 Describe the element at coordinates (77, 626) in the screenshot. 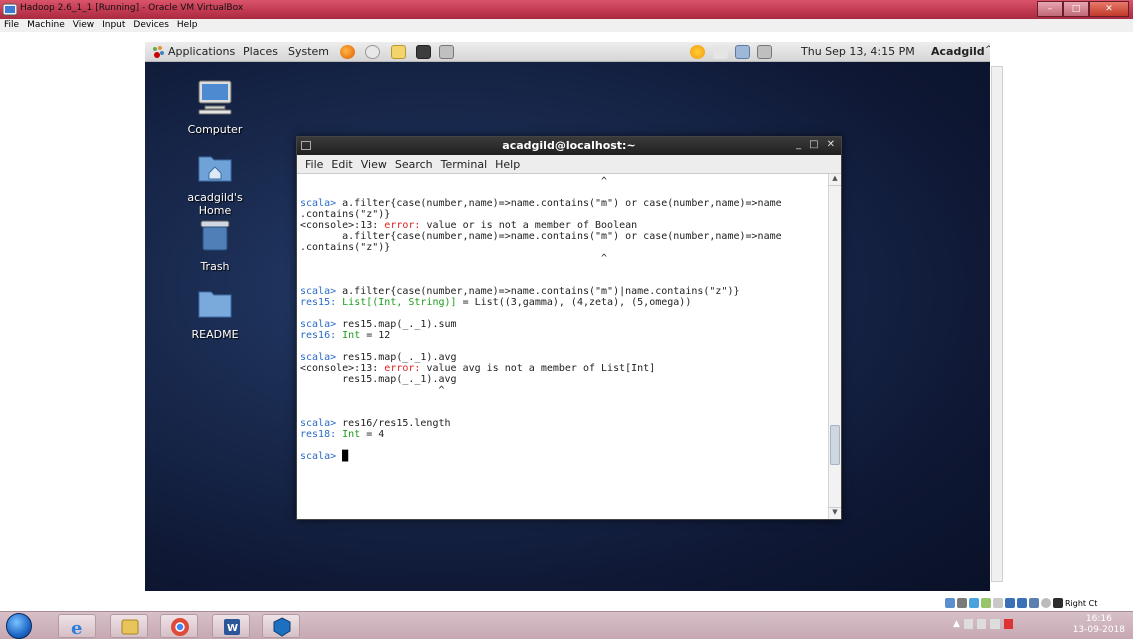

I see `taskbar-ie: e` at that location.